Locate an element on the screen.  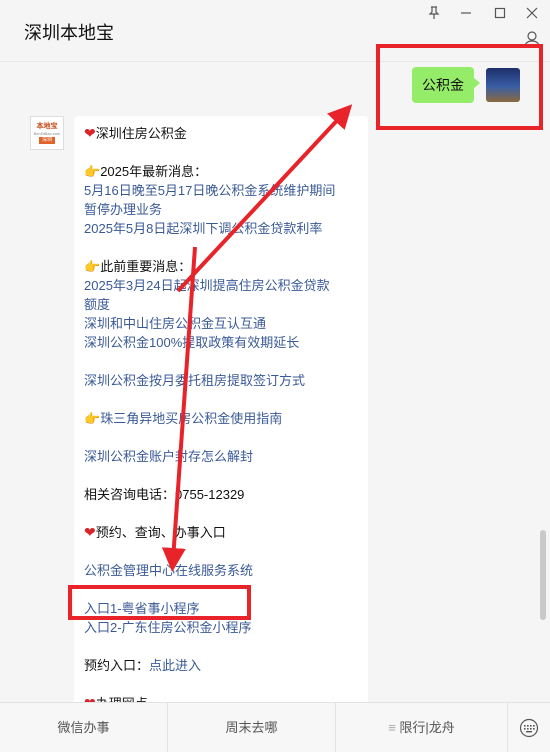
center-link: 公积金管理中心在线服务系统 is located at coordinates (221, 570).